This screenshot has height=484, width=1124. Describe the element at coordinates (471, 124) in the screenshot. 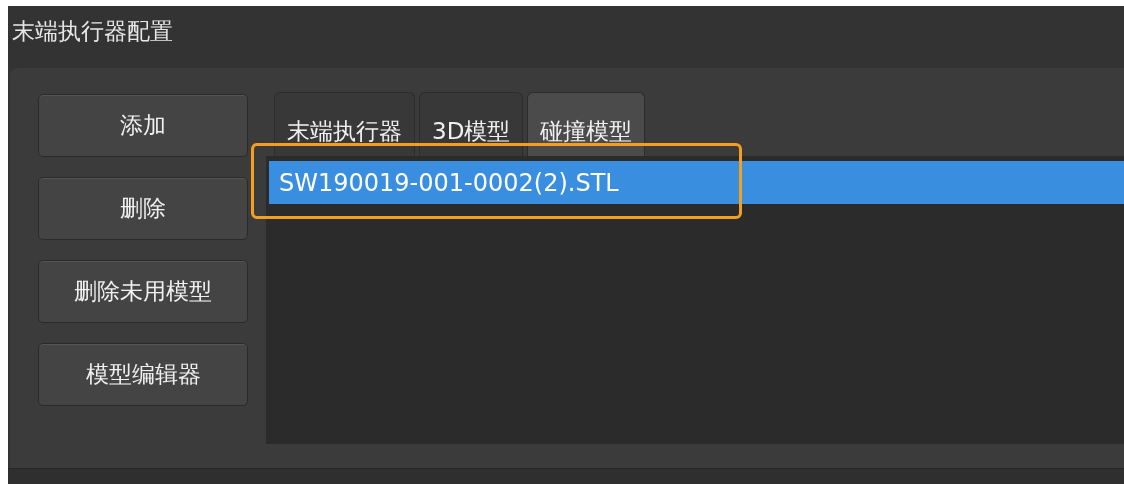

I see `tab: 3D模型` at that location.